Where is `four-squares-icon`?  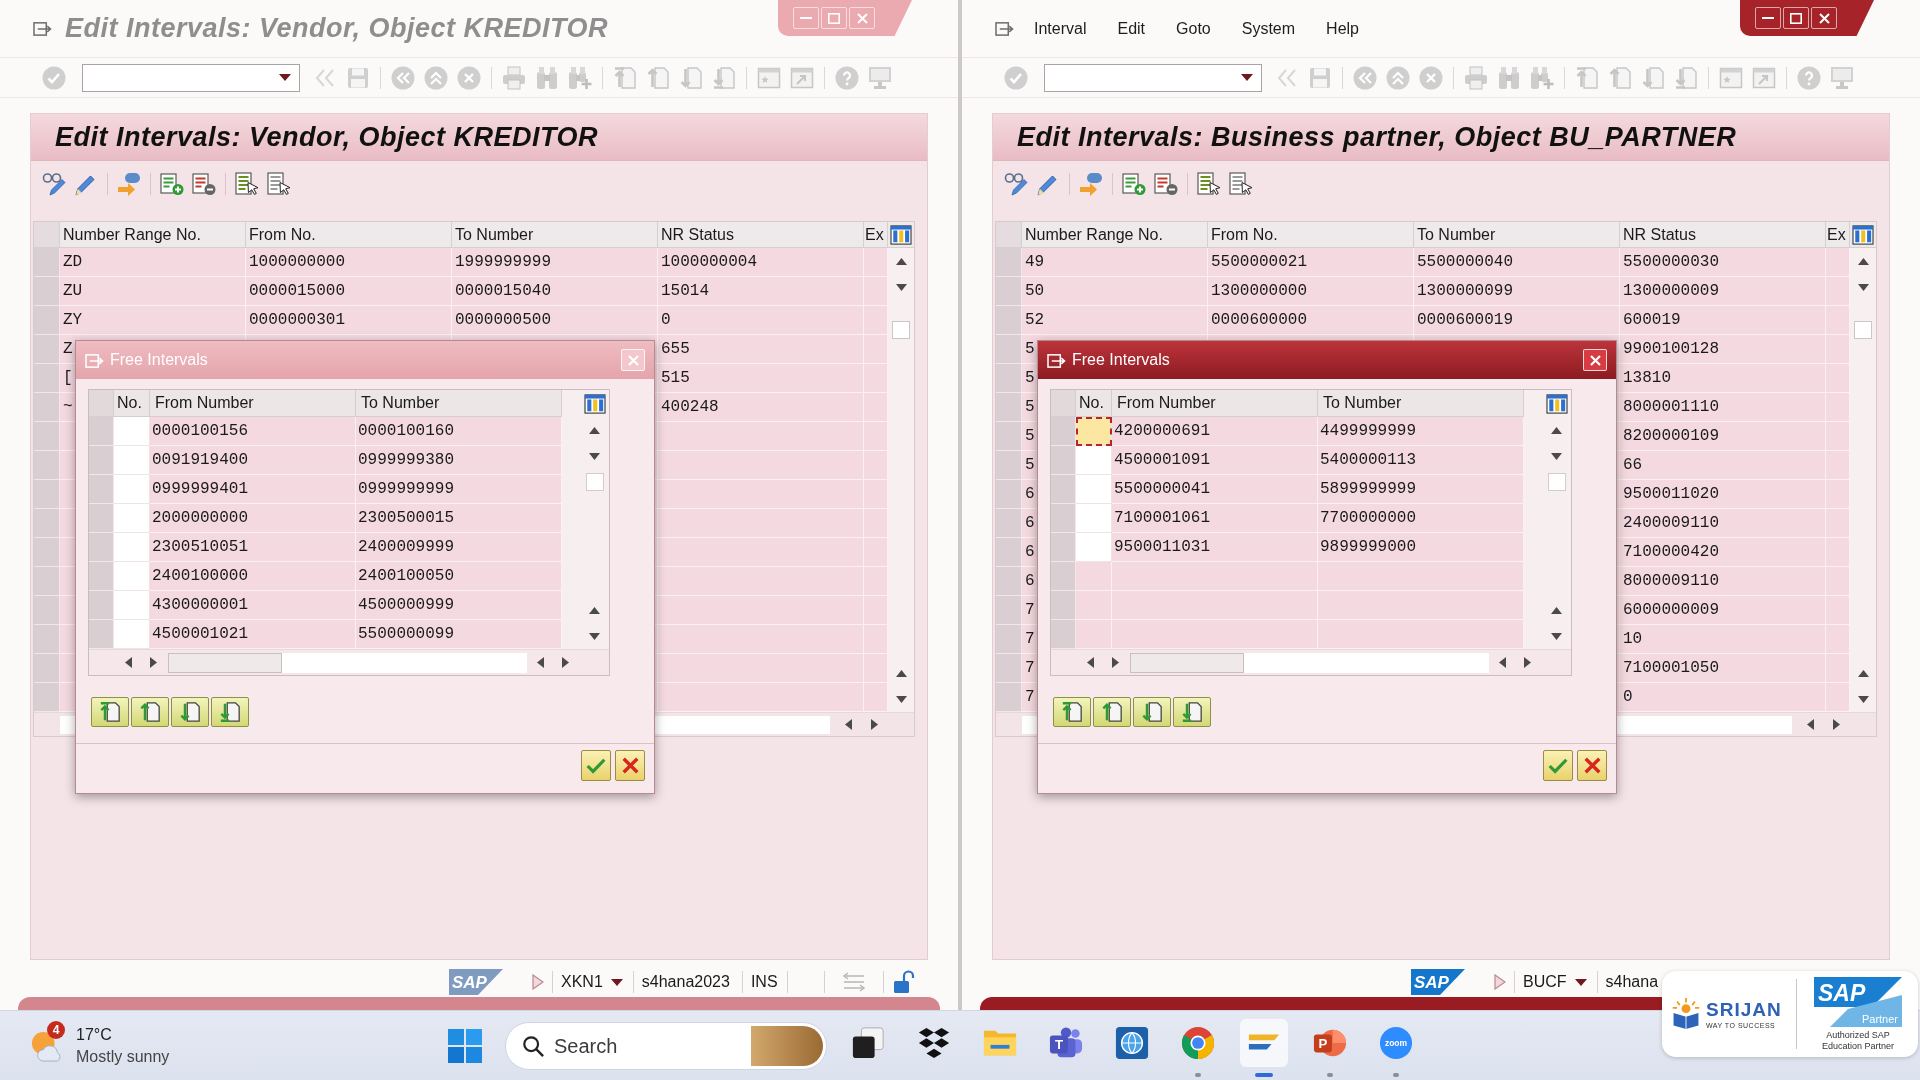 four-squares-icon is located at coordinates (465, 1045).